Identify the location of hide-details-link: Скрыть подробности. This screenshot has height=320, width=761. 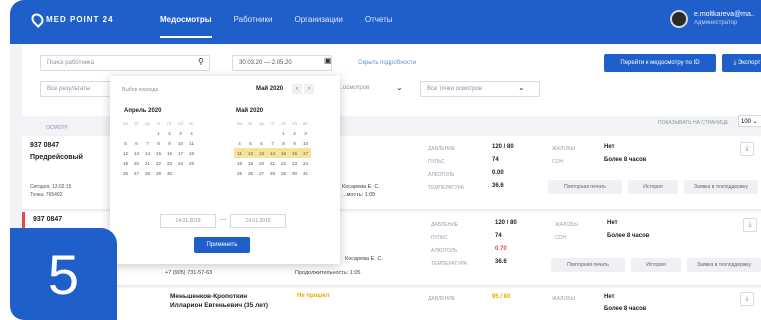
(387, 63).